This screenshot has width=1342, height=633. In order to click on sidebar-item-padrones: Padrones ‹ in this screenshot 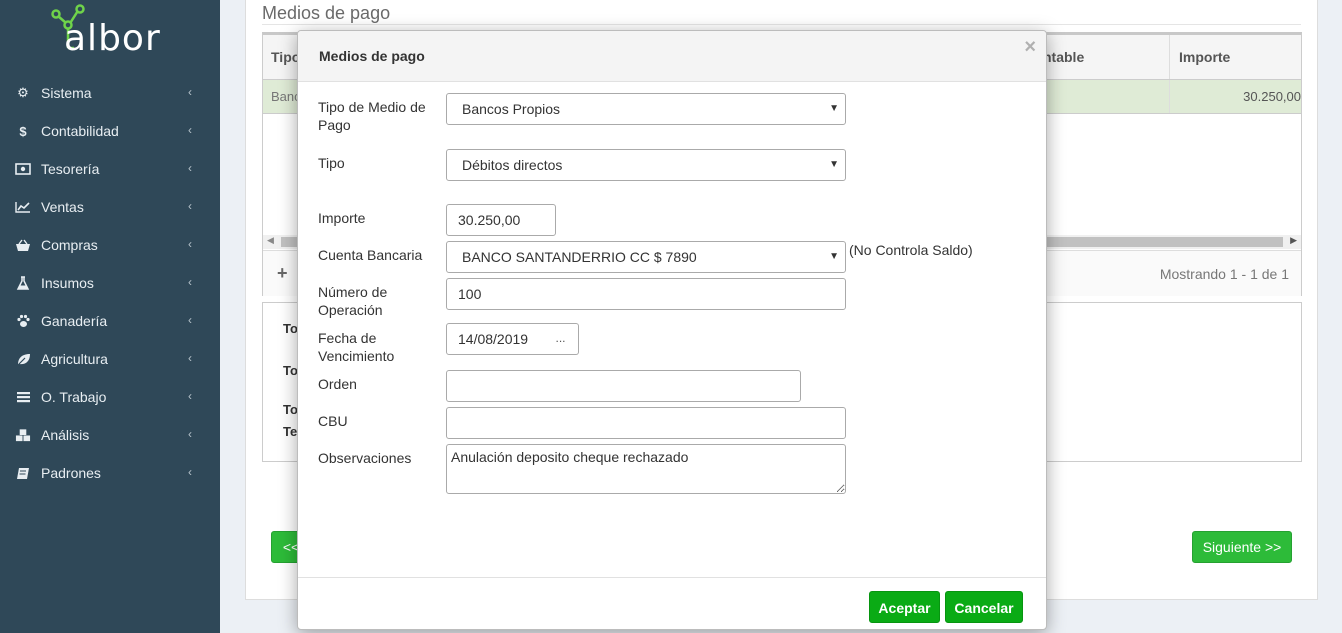, I will do `click(110, 473)`.